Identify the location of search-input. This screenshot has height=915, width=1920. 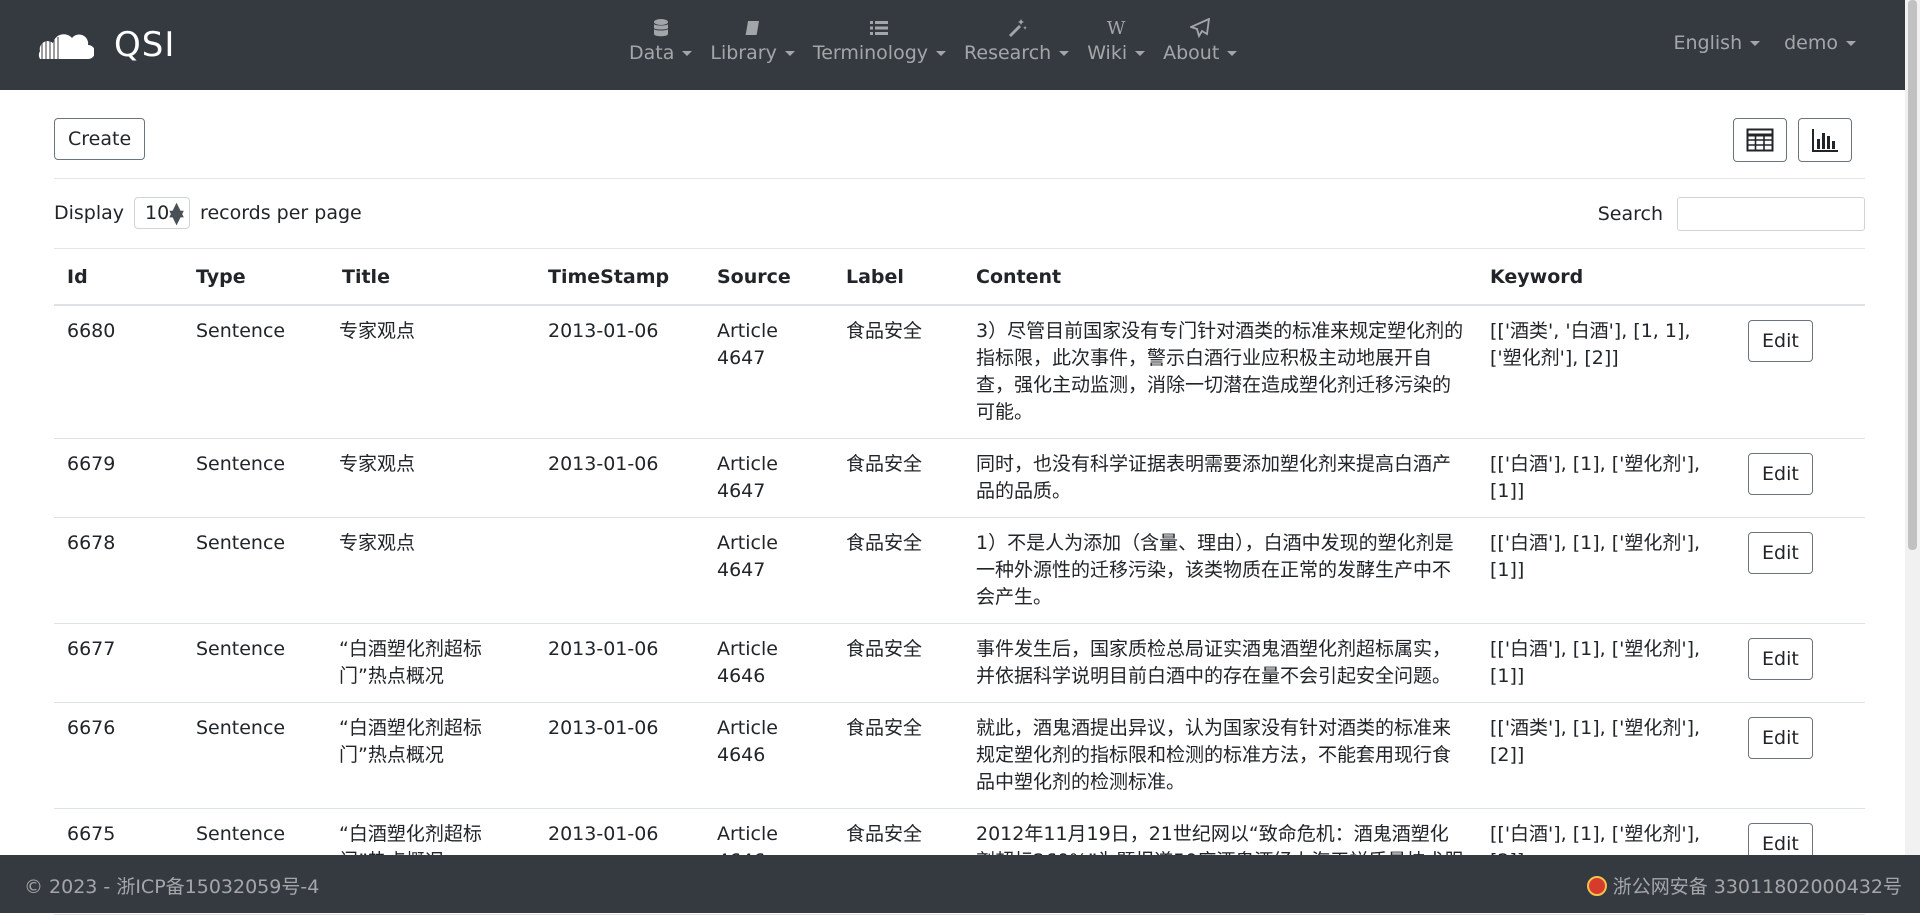
(1771, 214).